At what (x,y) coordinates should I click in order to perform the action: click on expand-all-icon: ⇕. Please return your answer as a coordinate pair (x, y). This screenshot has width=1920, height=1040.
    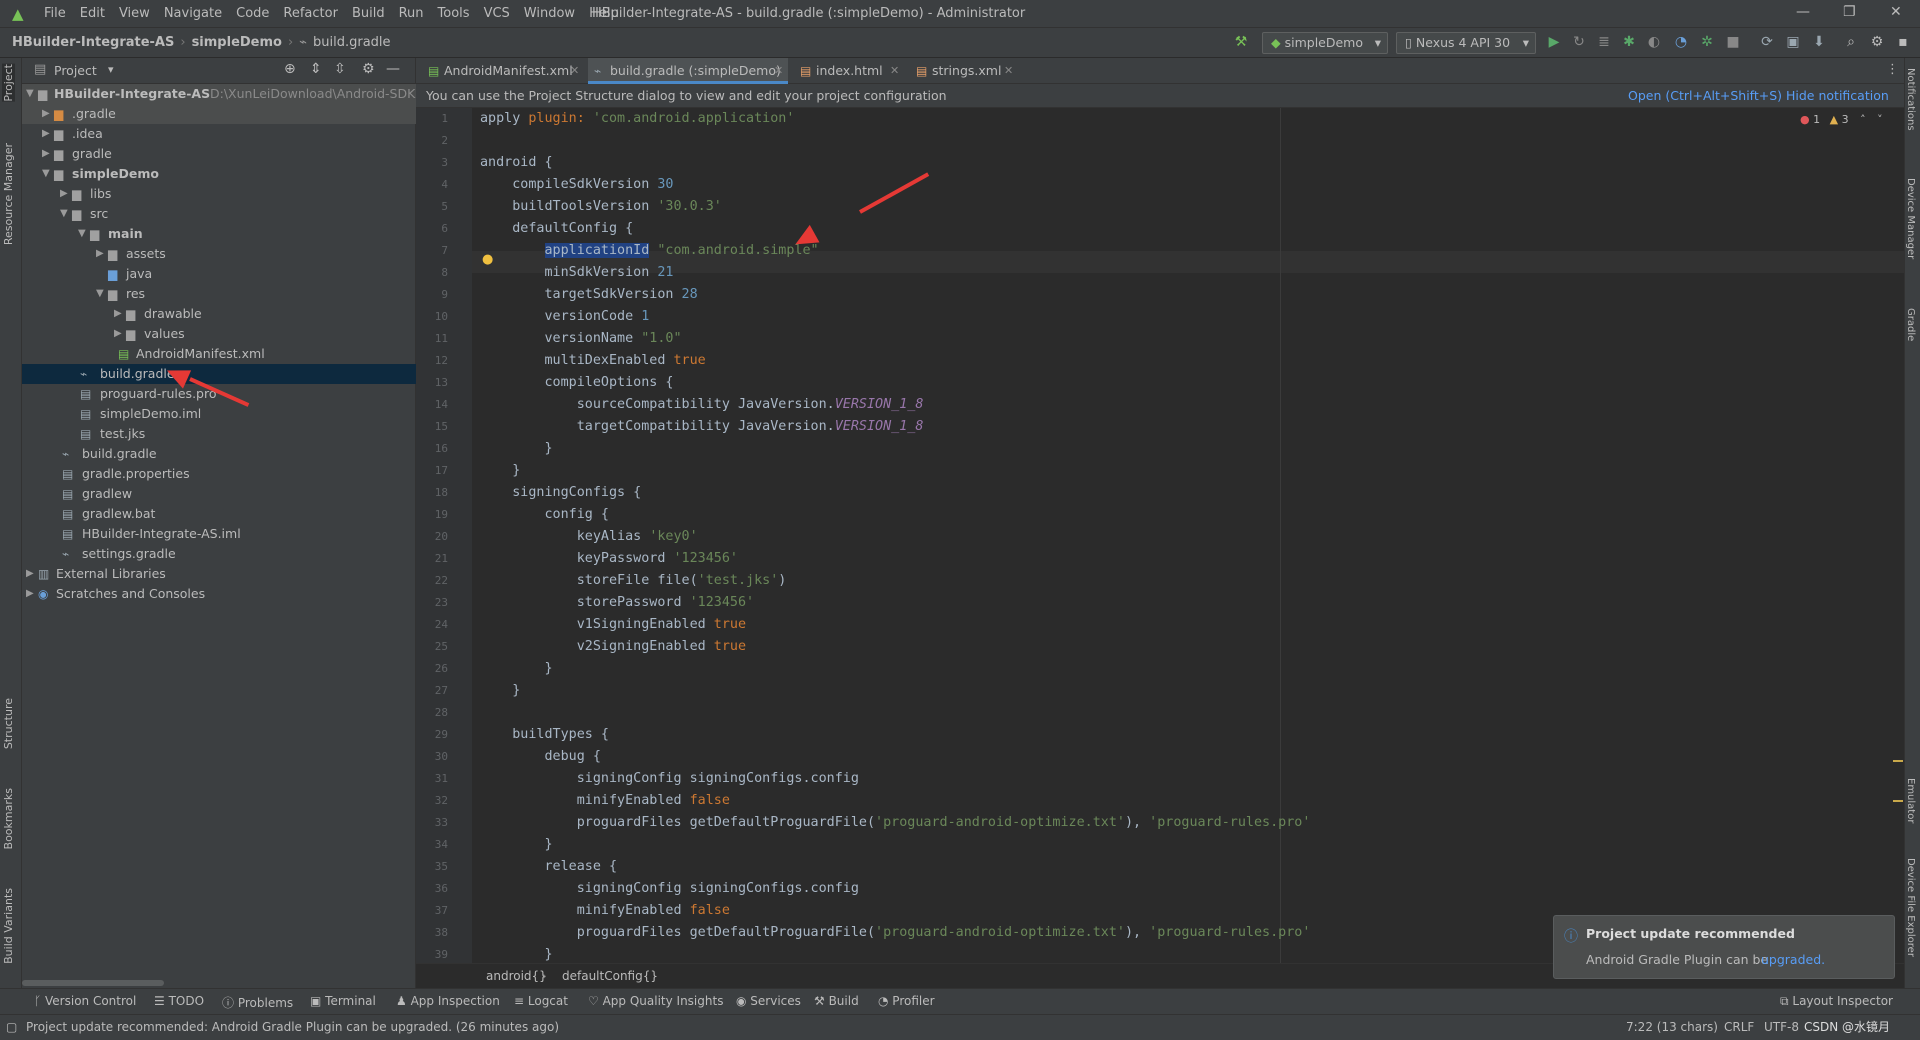
    Looking at the image, I should click on (316, 69).